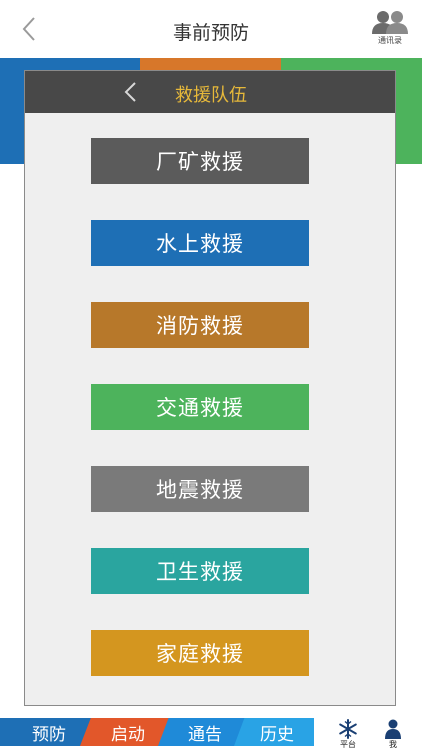 This screenshot has height=750, width=422. I want to click on platform-button: 平台, so click(348, 734).